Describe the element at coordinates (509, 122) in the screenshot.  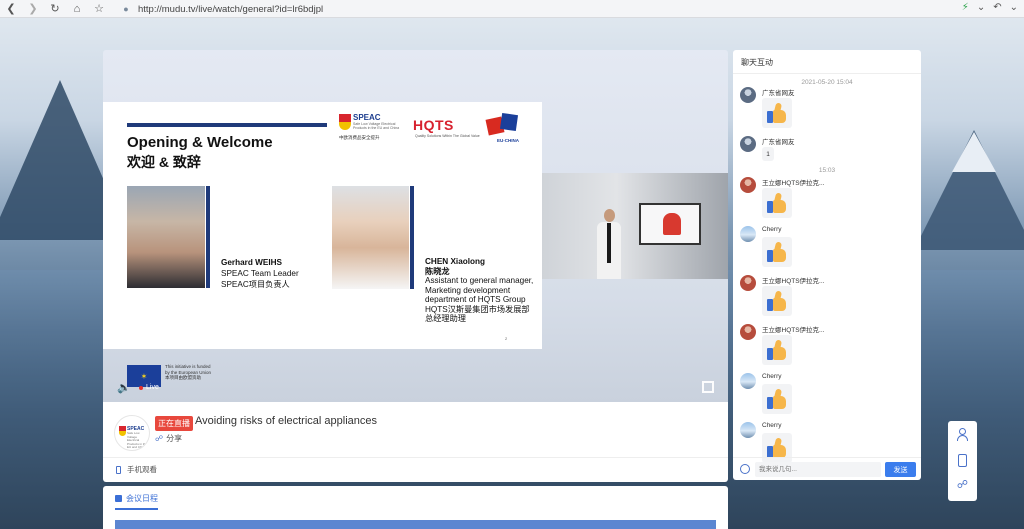
I see `eu-flag-icon` at that location.